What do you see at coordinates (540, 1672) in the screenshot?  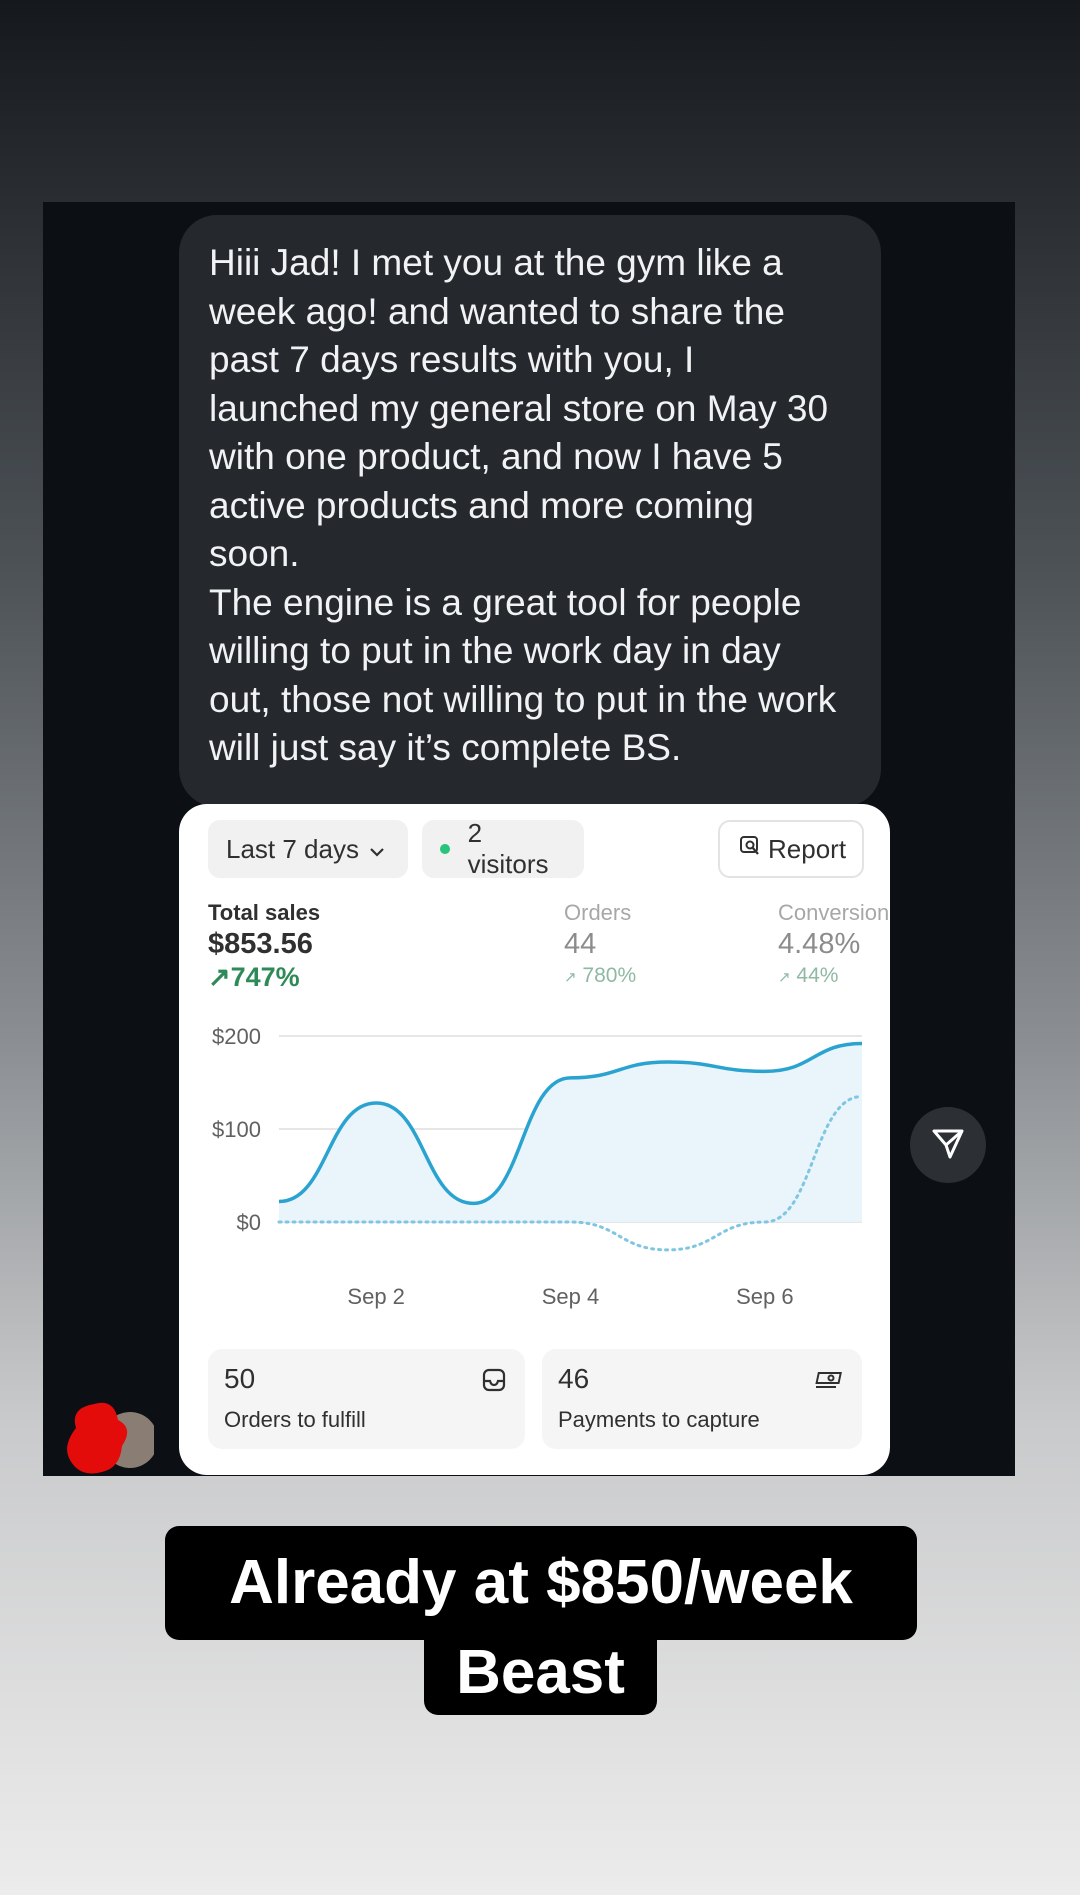 I see `story-caption-line-2: Beast` at bounding box center [540, 1672].